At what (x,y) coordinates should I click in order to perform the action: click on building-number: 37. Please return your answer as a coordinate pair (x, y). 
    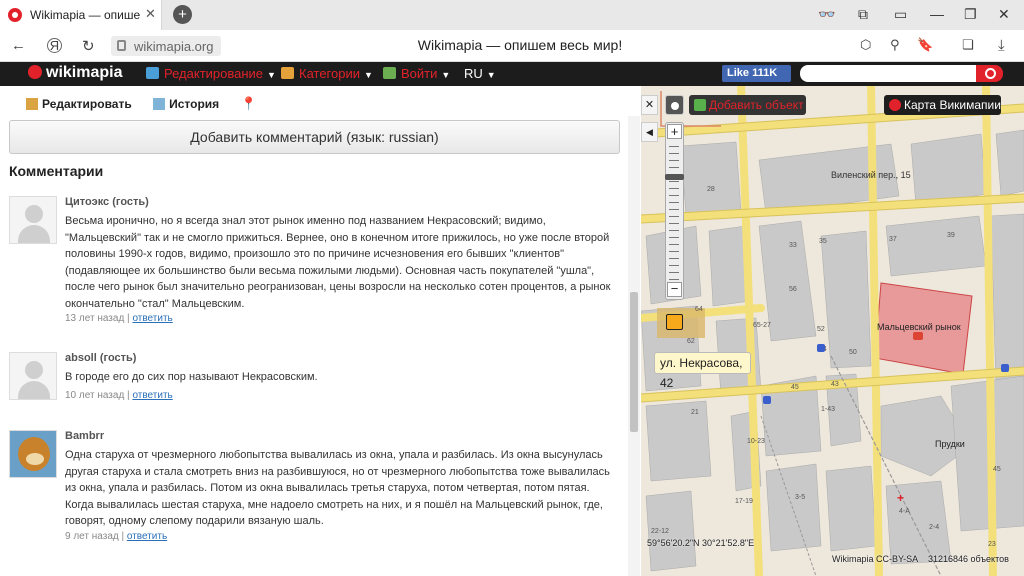
    Looking at the image, I should click on (893, 239).